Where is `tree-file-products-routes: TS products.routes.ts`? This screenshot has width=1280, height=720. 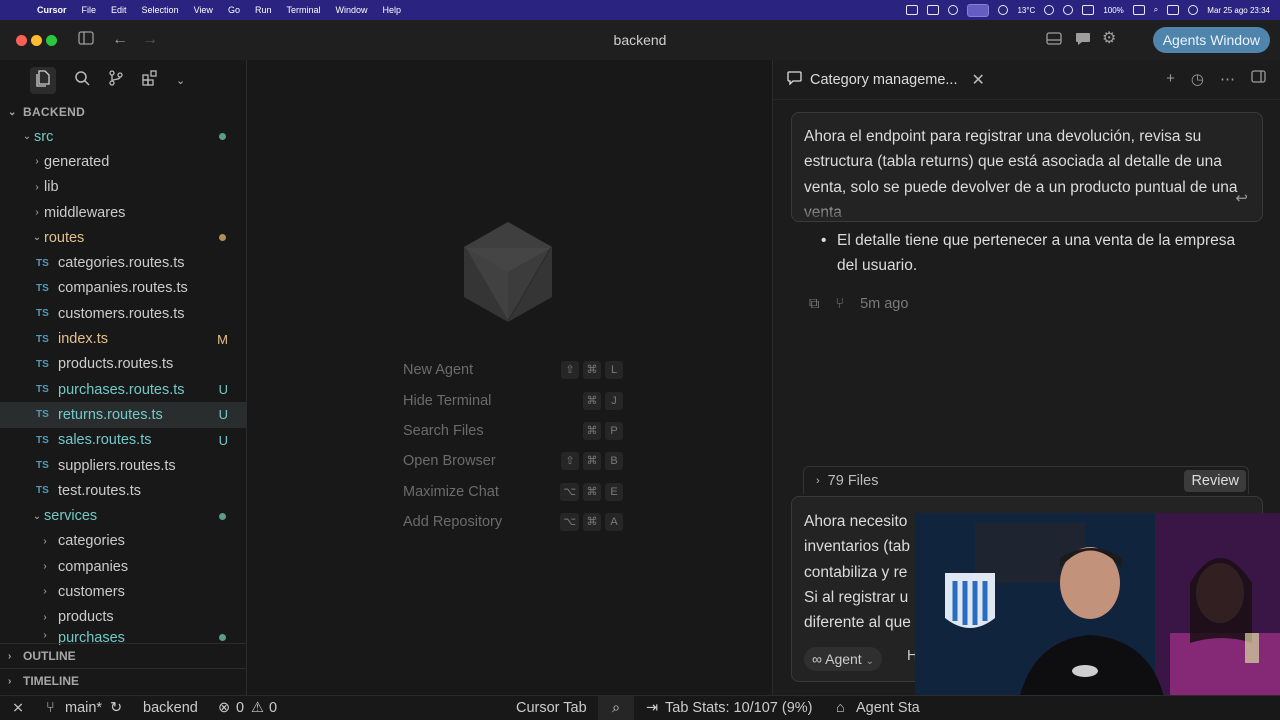
tree-file-products-routes: TS products.routes.ts is located at coordinates (123, 364).